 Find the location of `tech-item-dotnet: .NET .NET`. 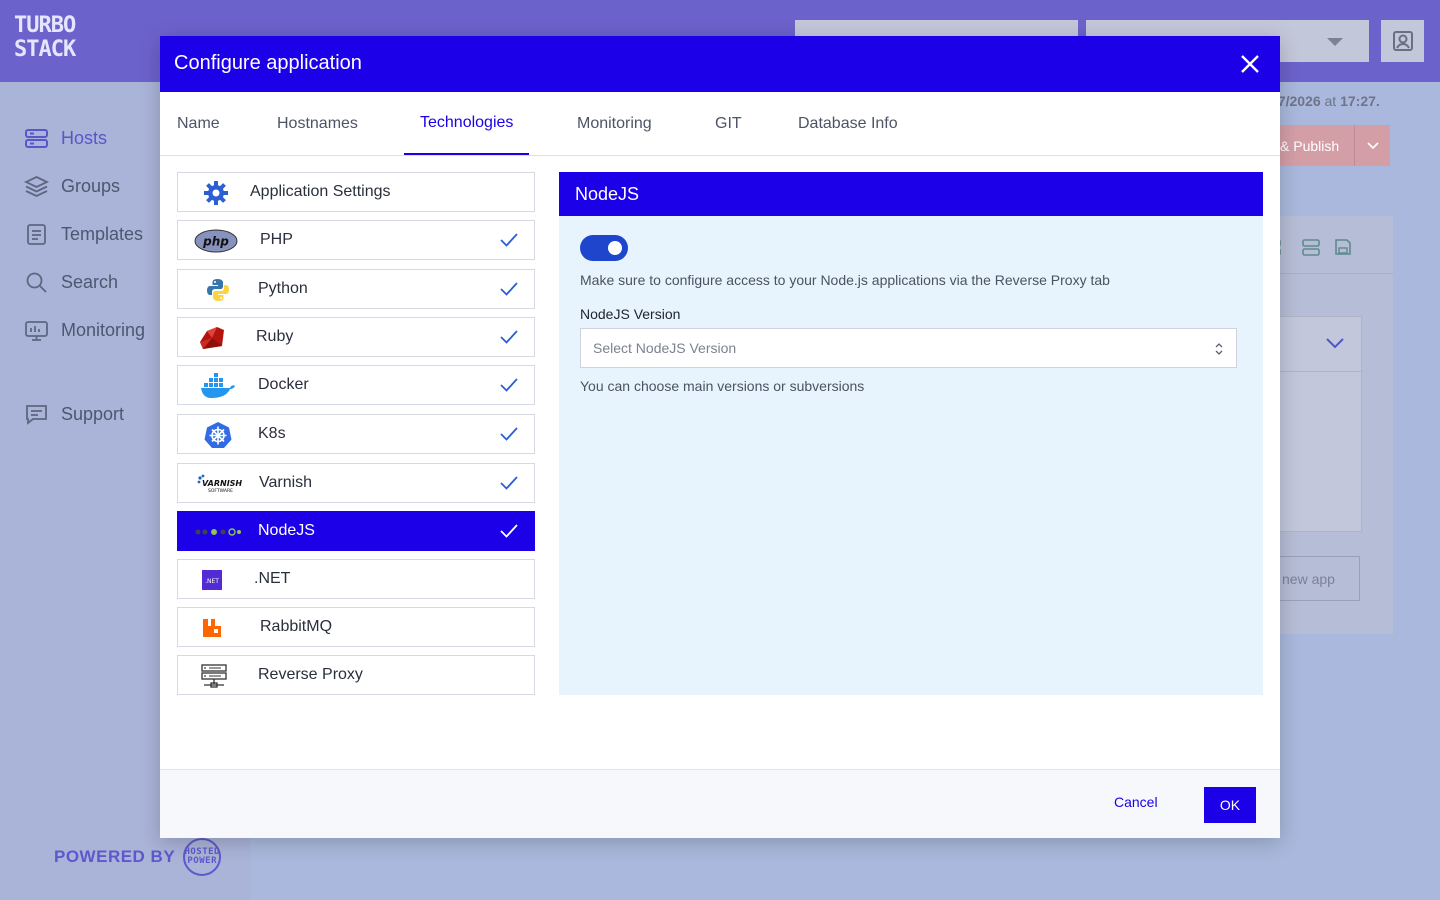

tech-item-dotnet: .NET .NET is located at coordinates (356, 579).